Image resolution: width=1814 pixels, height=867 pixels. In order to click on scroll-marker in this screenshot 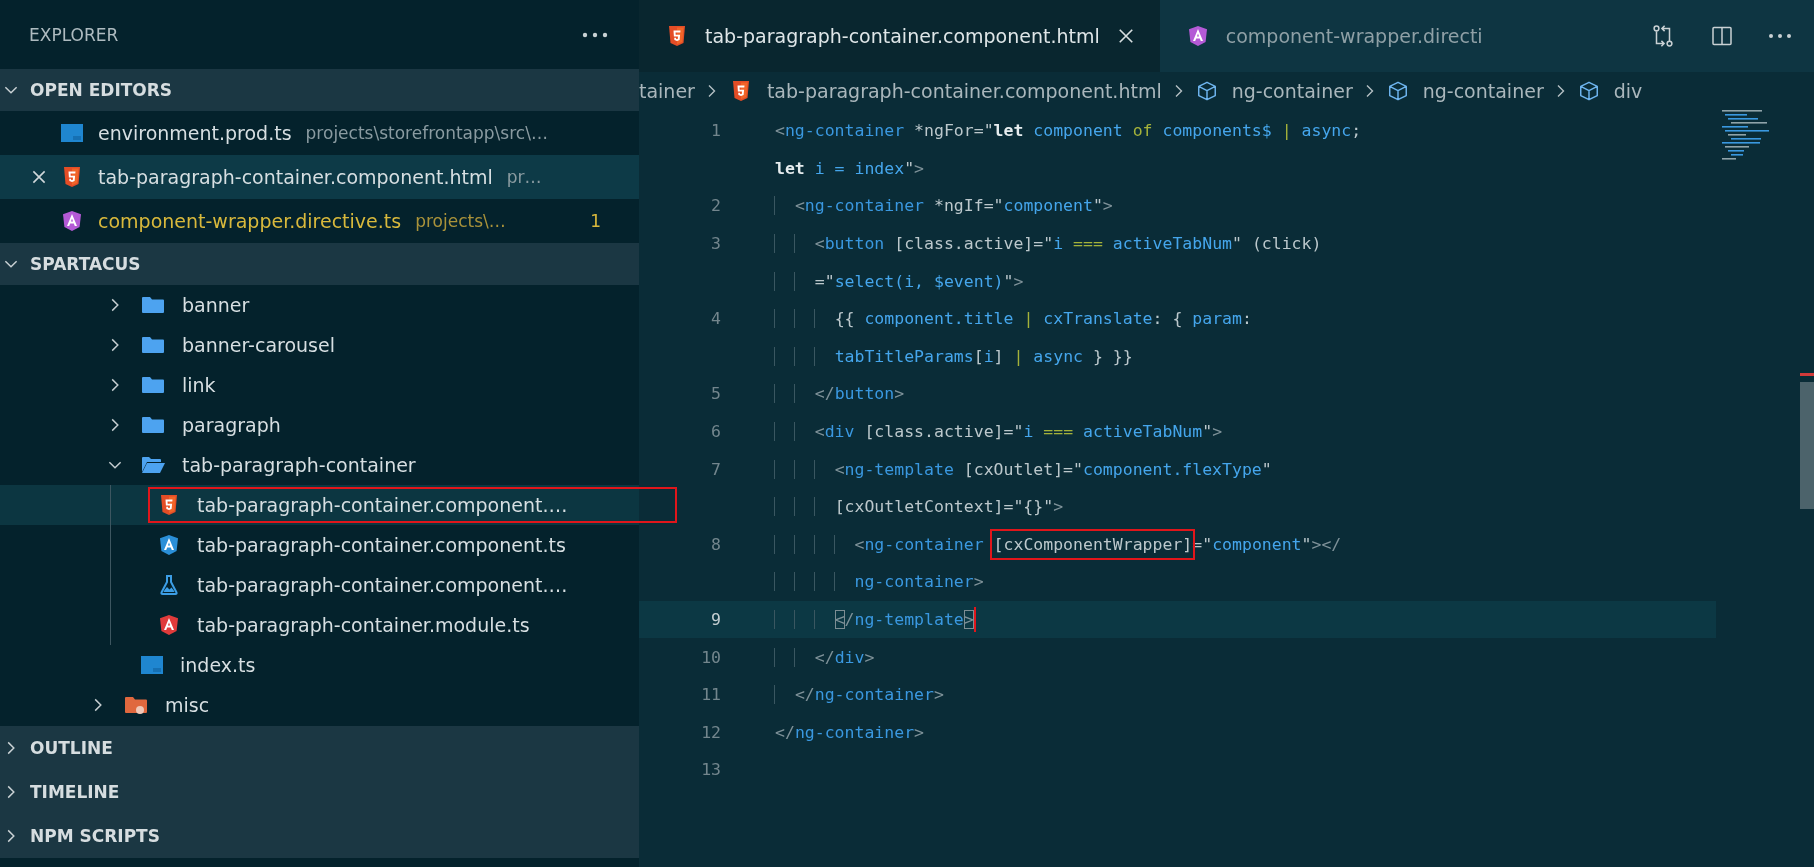, I will do `click(1807, 374)`.